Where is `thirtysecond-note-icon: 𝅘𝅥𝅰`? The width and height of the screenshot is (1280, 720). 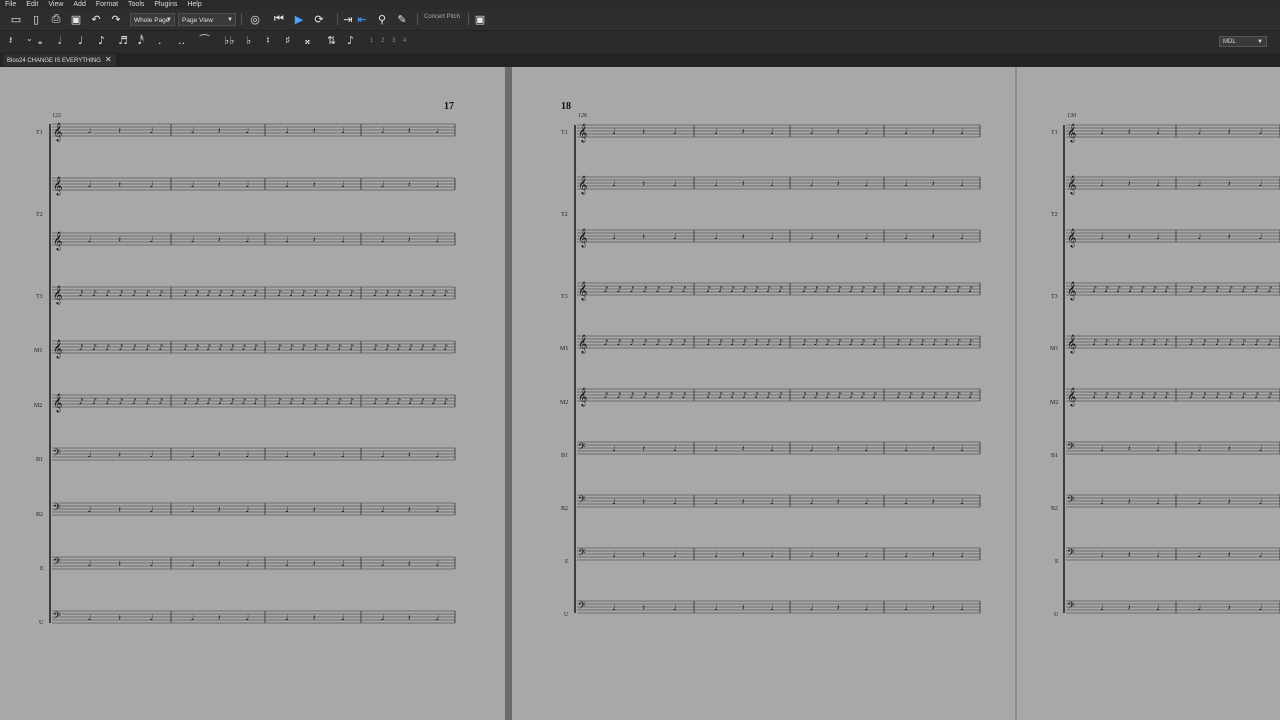
thirtysecond-note-icon: 𝅘𝅥𝅰 is located at coordinates (141, 41).